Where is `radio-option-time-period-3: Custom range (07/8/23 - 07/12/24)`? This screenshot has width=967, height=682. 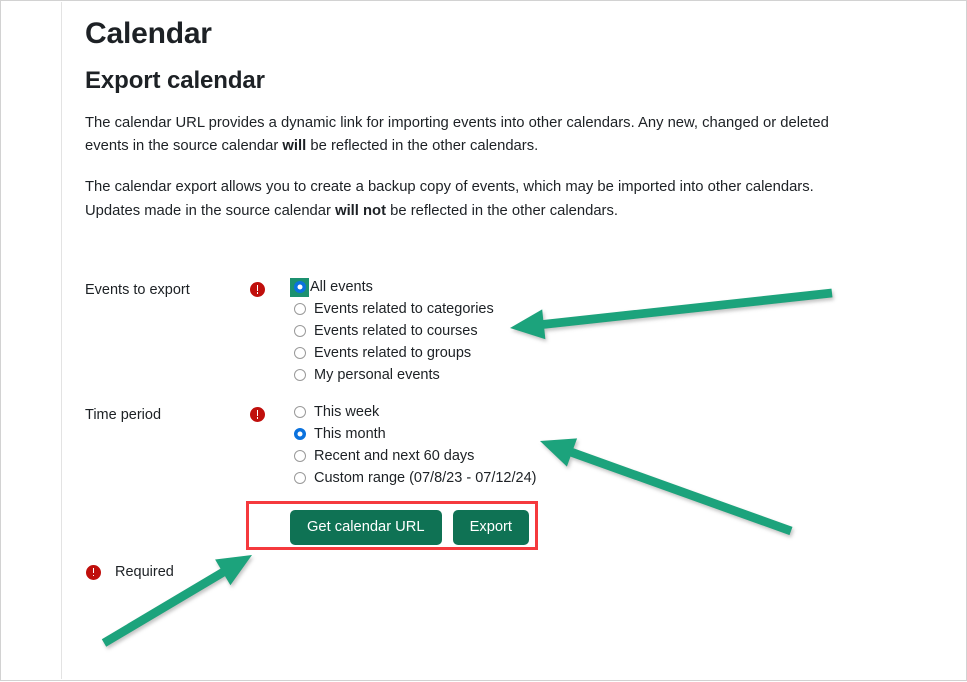 radio-option-time-period-3: Custom range (07/8/23 - 07/12/24) is located at coordinates (608, 478).